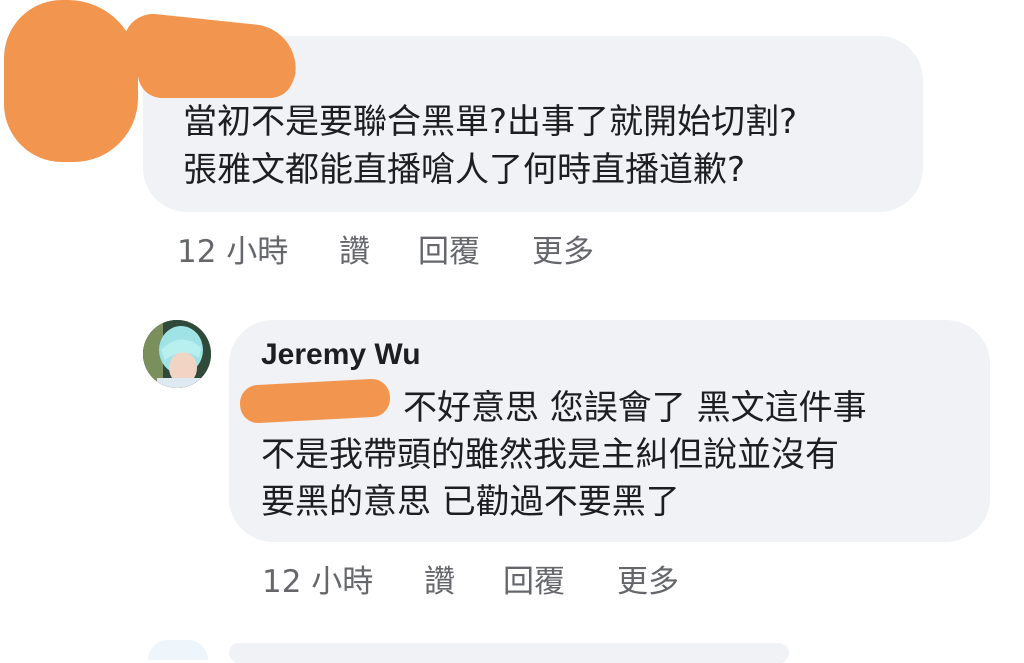 The width and height of the screenshot is (1024, 663). What do you see at coordinates (550, 455) in the screenshot?
I see `comment-line: 不是我帶頭的雖然我是主糾但說並沒有` at bounding box center [550, 455].